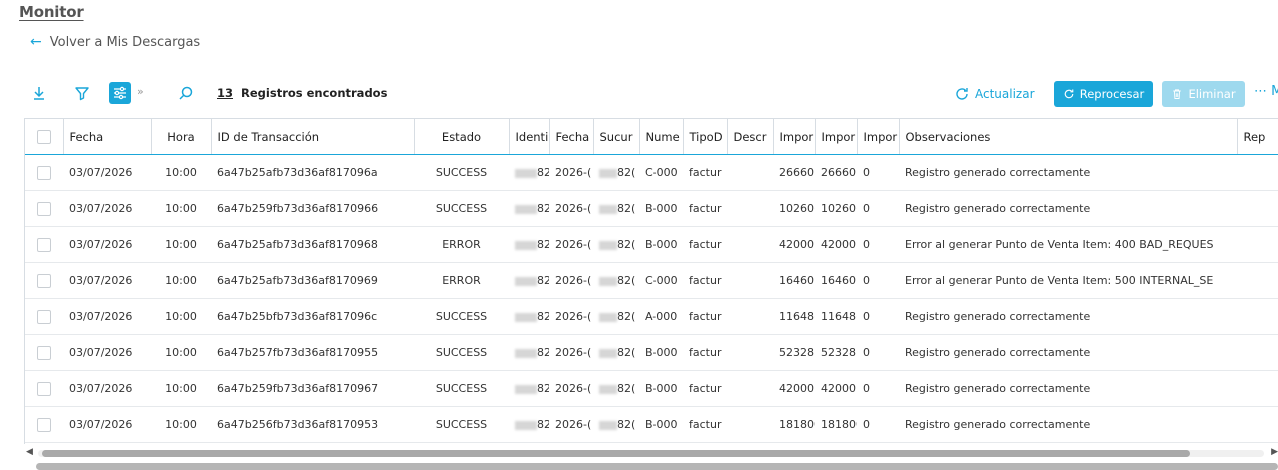  Describe the element at coordinates (750, 136) in the screenshot. I see `column-header: Descr` at that location.